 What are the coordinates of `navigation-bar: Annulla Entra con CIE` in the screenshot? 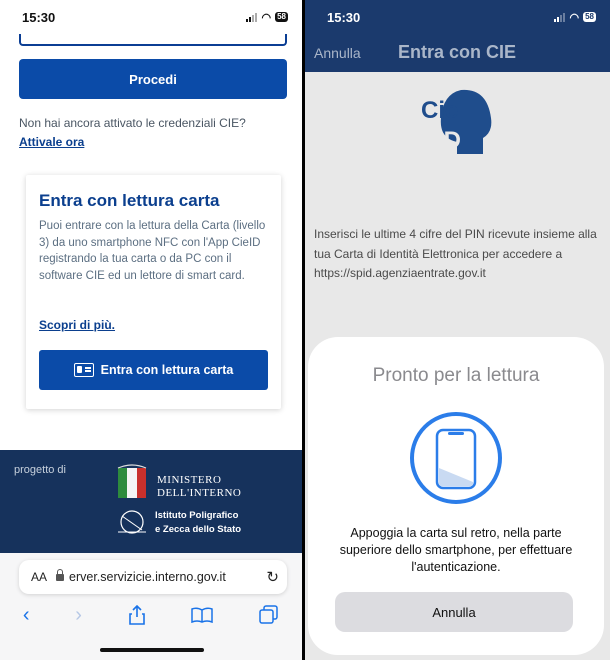 It's located at (457, 53).